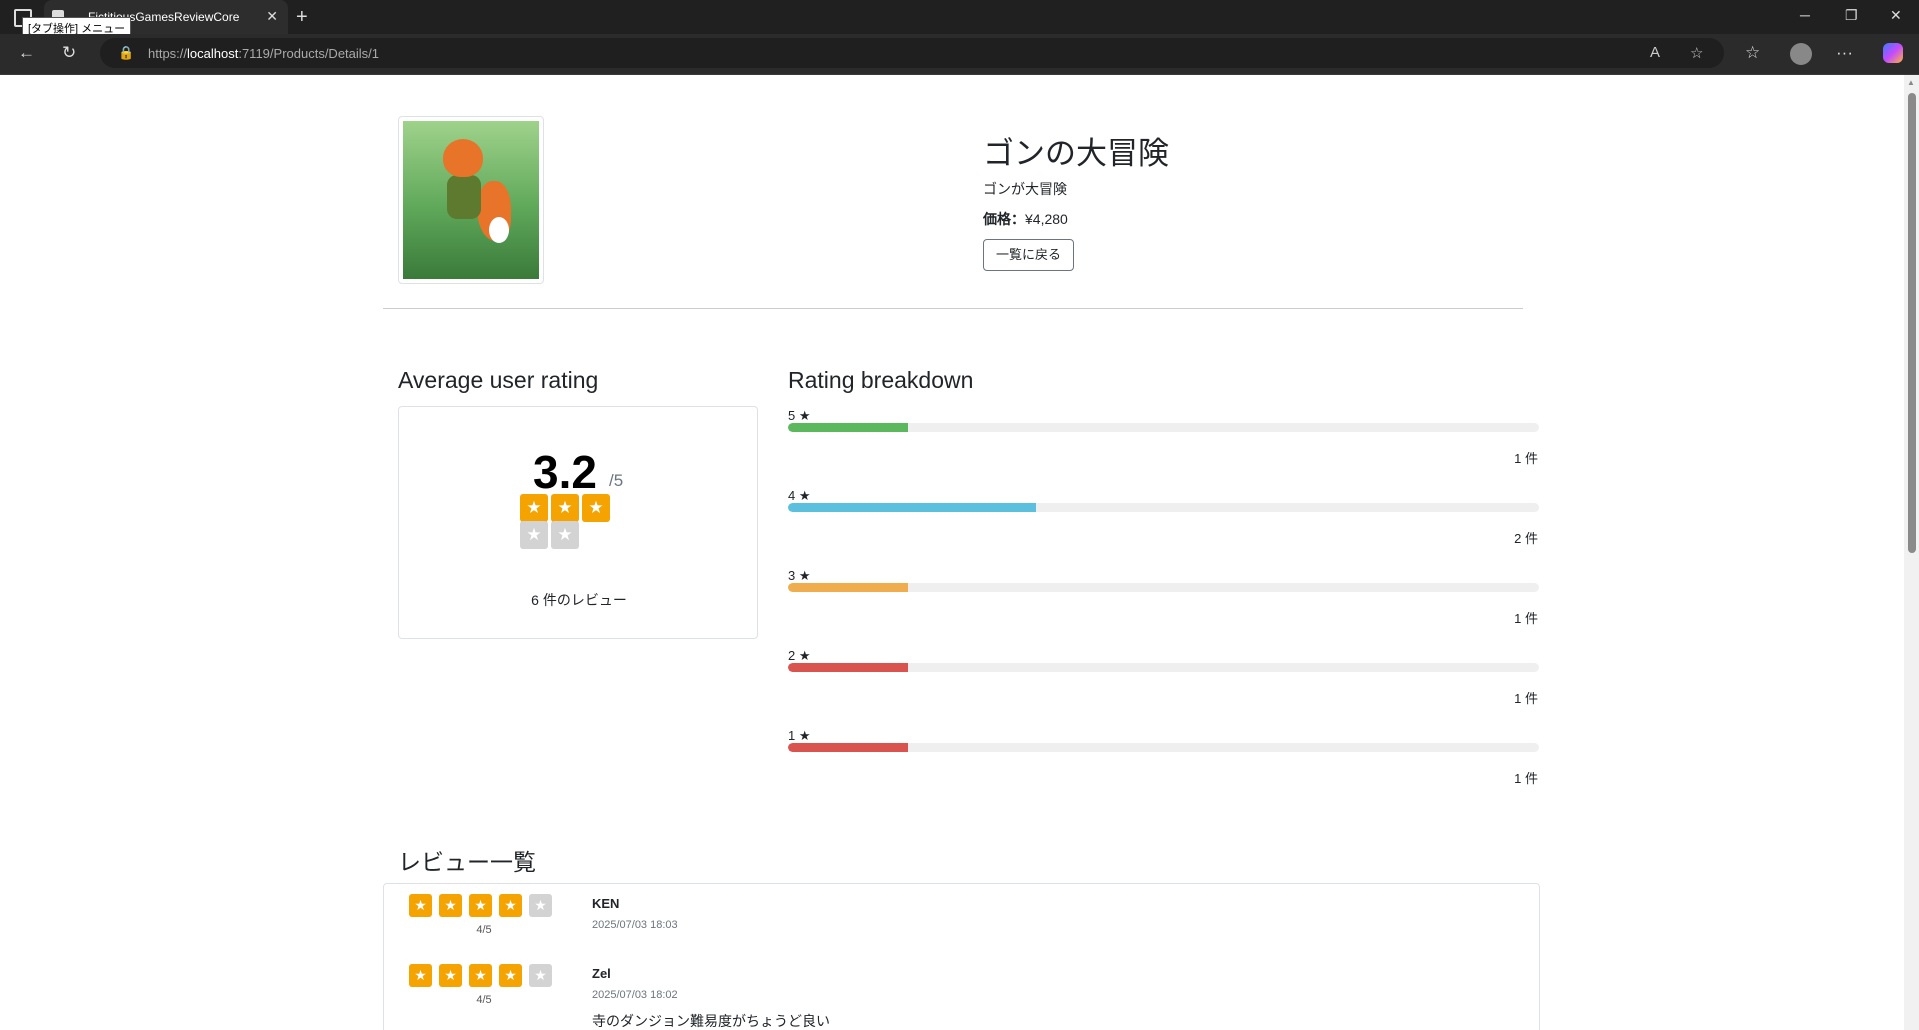 This screenshot has width=1919, height=1030. I want to click on rating-row-label: 1 ★, so click(799, 735).